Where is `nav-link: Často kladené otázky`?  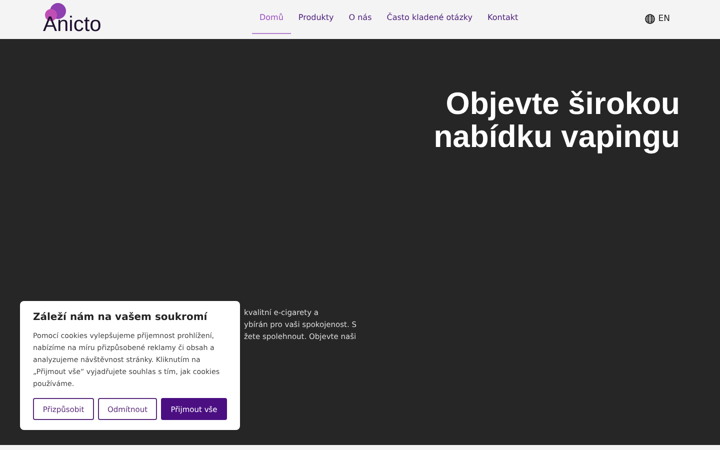 nav-link: Často kladené otázky is located at coordinates (429, 17).